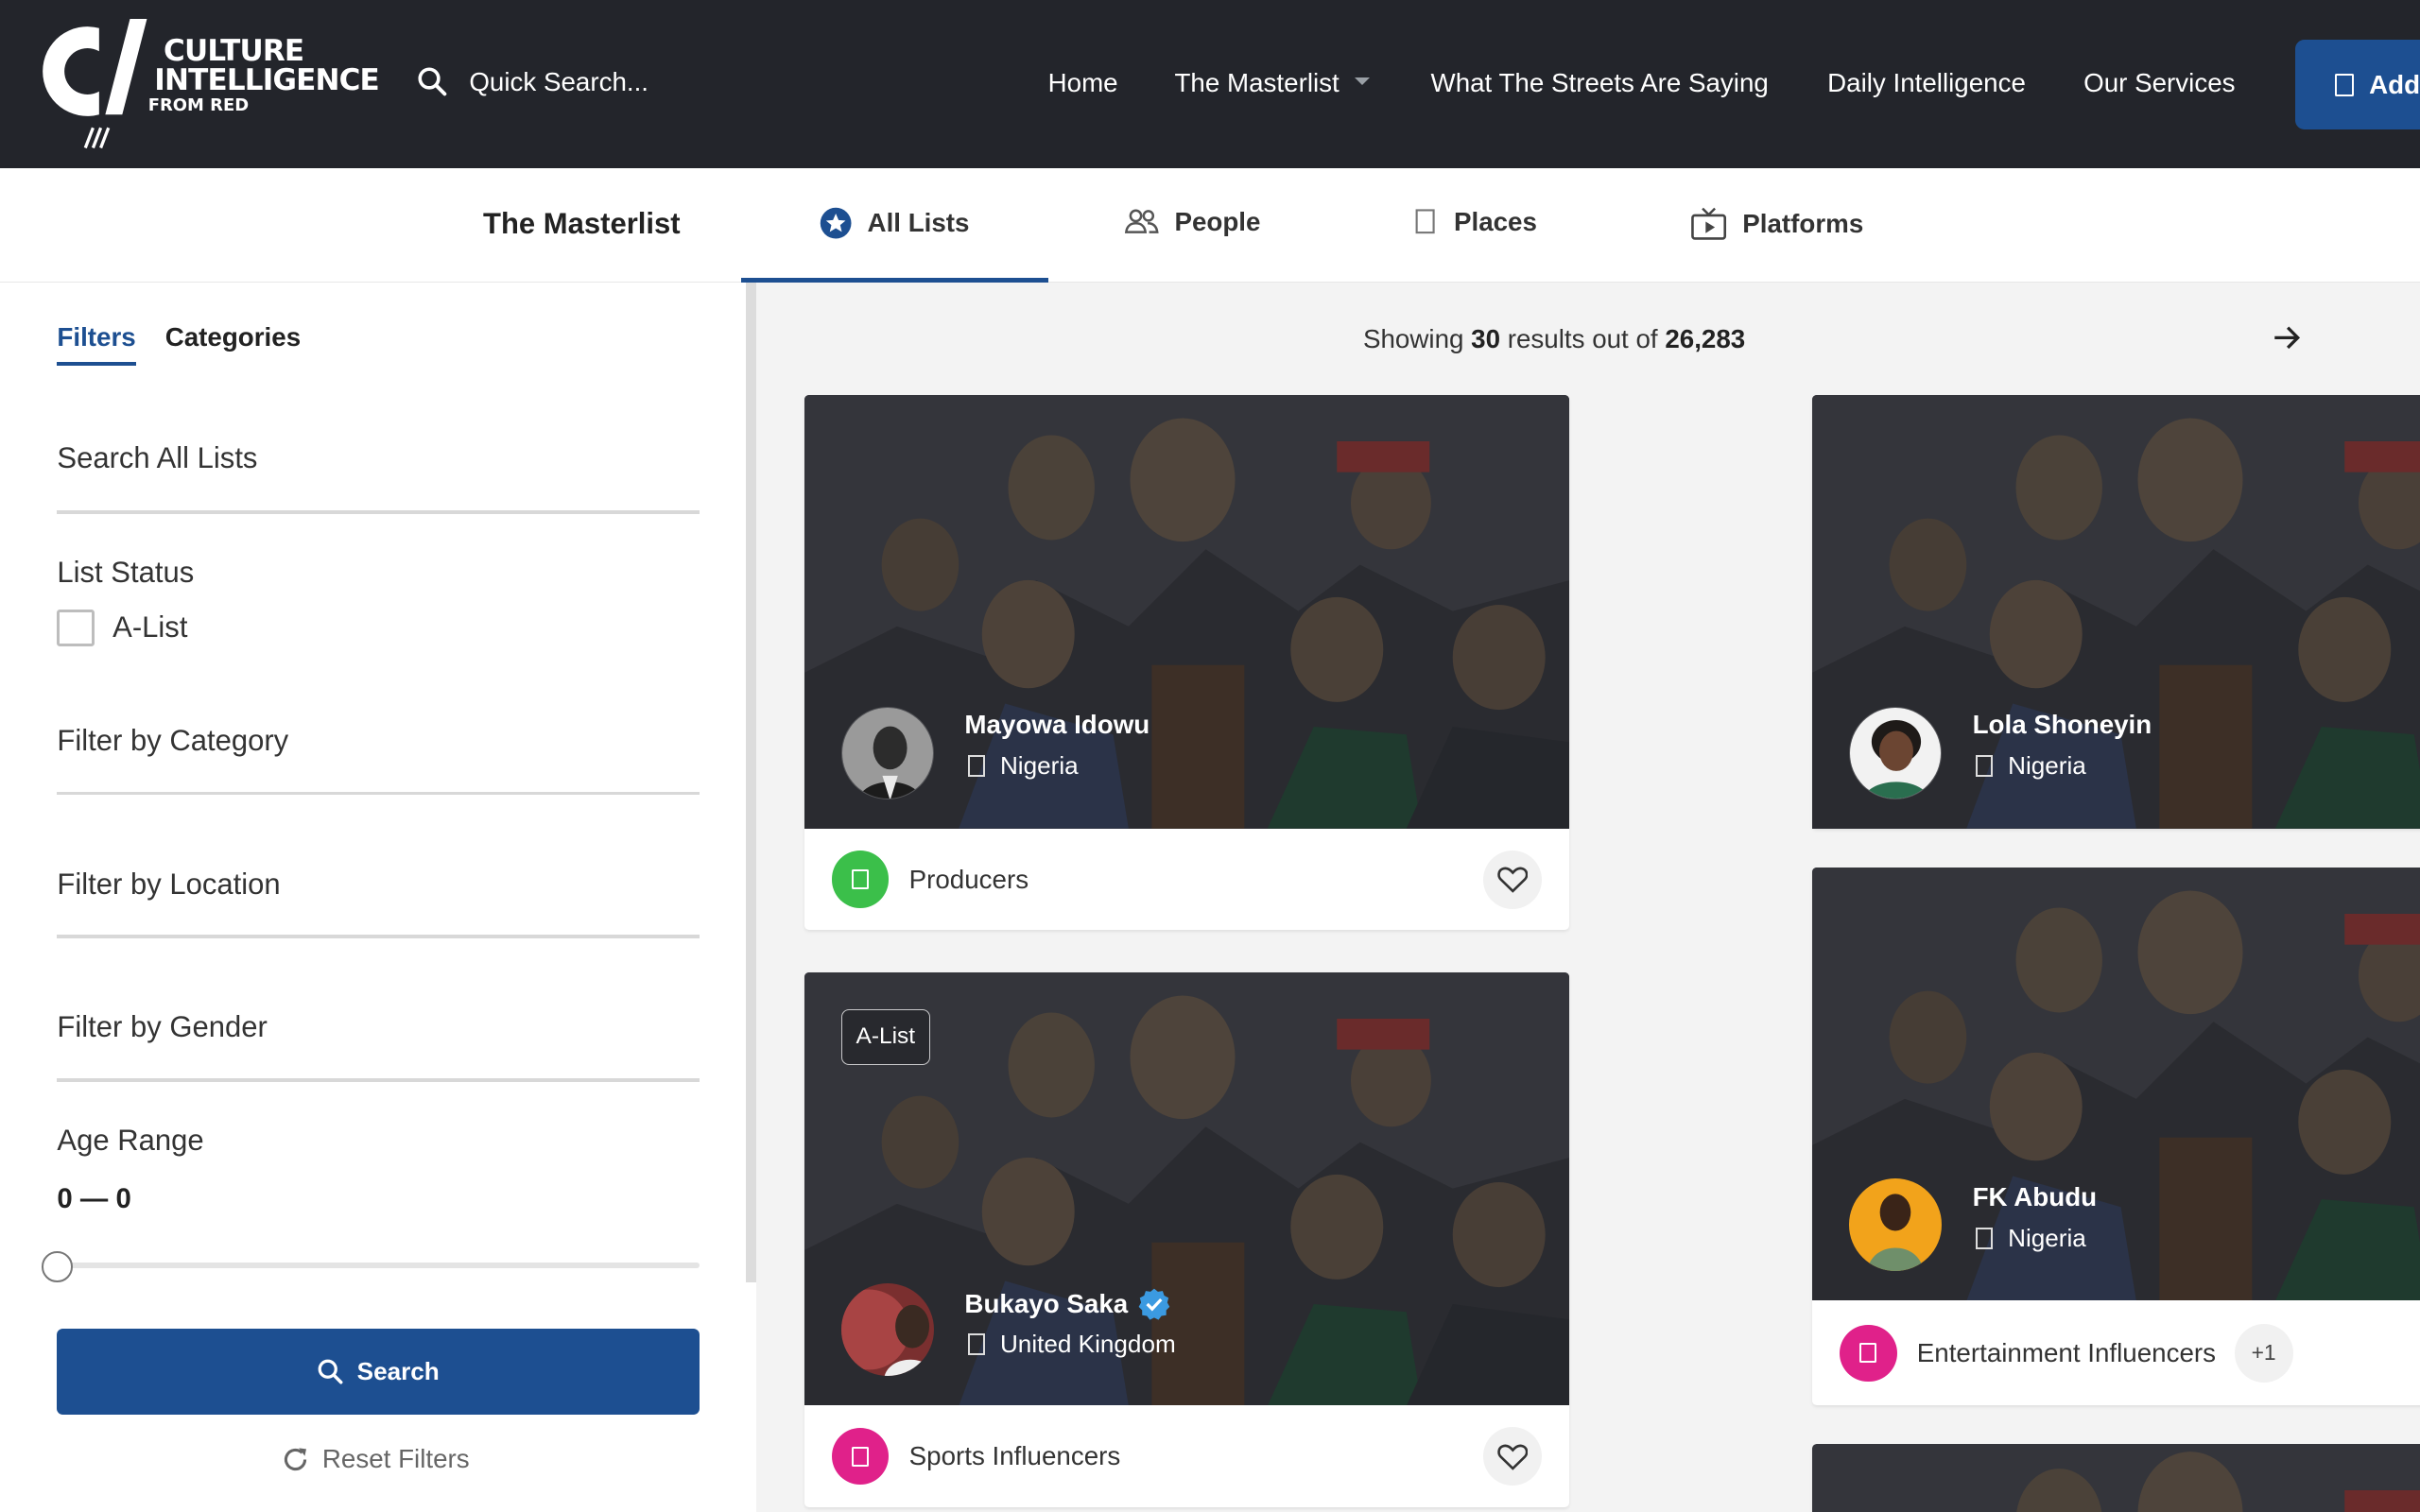 This screenshot has width=2420, height=1512. I want to click on alist-checkbox-row: A-List, so click(122, 628).